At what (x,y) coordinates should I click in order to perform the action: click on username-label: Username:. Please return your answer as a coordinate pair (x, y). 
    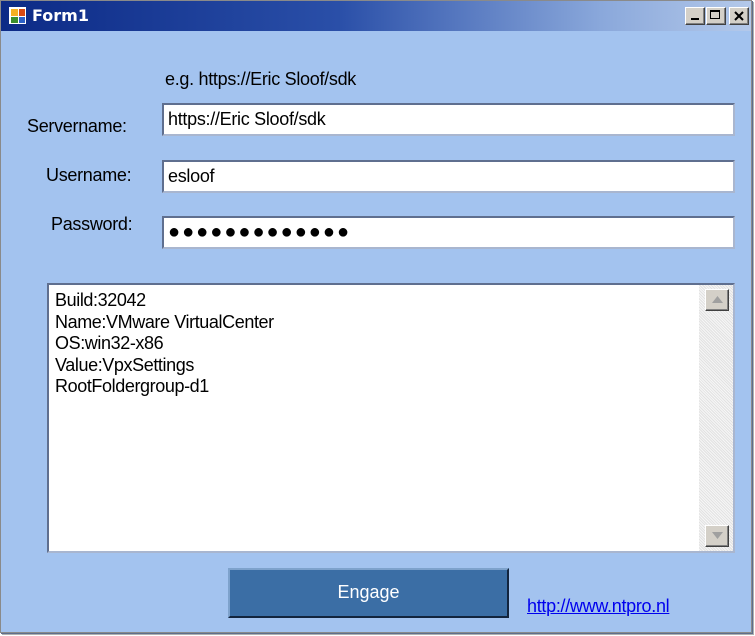
    Looking at the image, I should click on (89, 175).